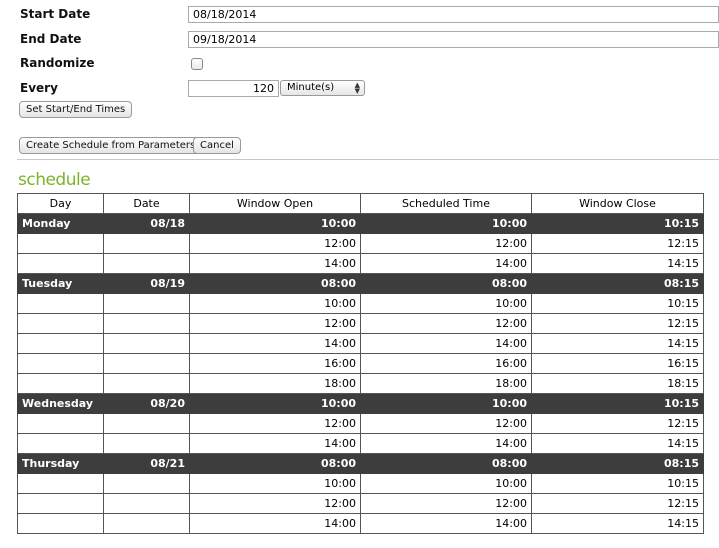 Image resolution: width=719 pixels, height=548 pixels. What do you see at coordinates (60, 223) in the screenshot?
I see `day-cell: Monday` at bounding box center [60, 223].